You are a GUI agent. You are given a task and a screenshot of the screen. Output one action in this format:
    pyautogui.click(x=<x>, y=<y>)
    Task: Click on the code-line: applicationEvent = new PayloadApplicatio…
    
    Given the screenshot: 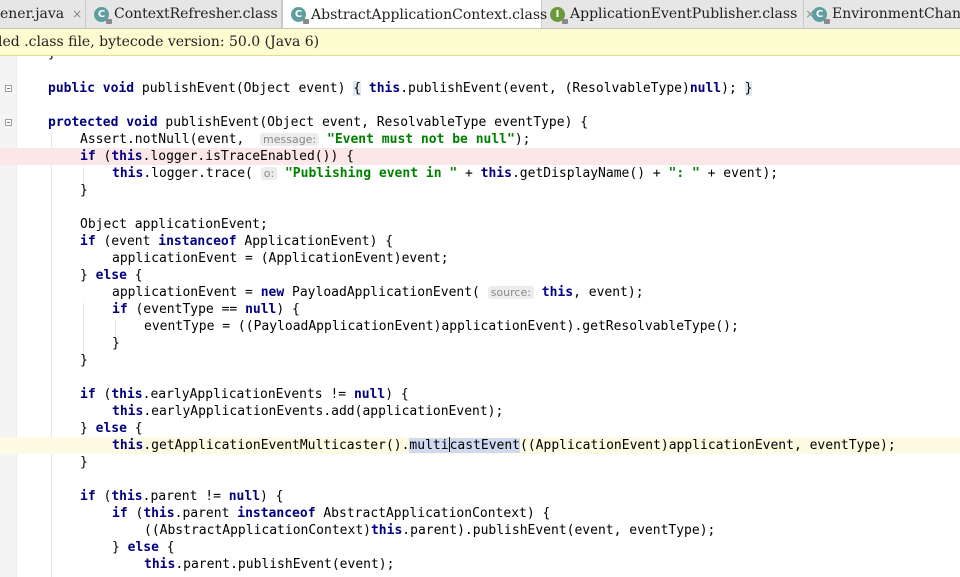 What is the action you would take?
    pyautogui.click(x=378, y=292)
    